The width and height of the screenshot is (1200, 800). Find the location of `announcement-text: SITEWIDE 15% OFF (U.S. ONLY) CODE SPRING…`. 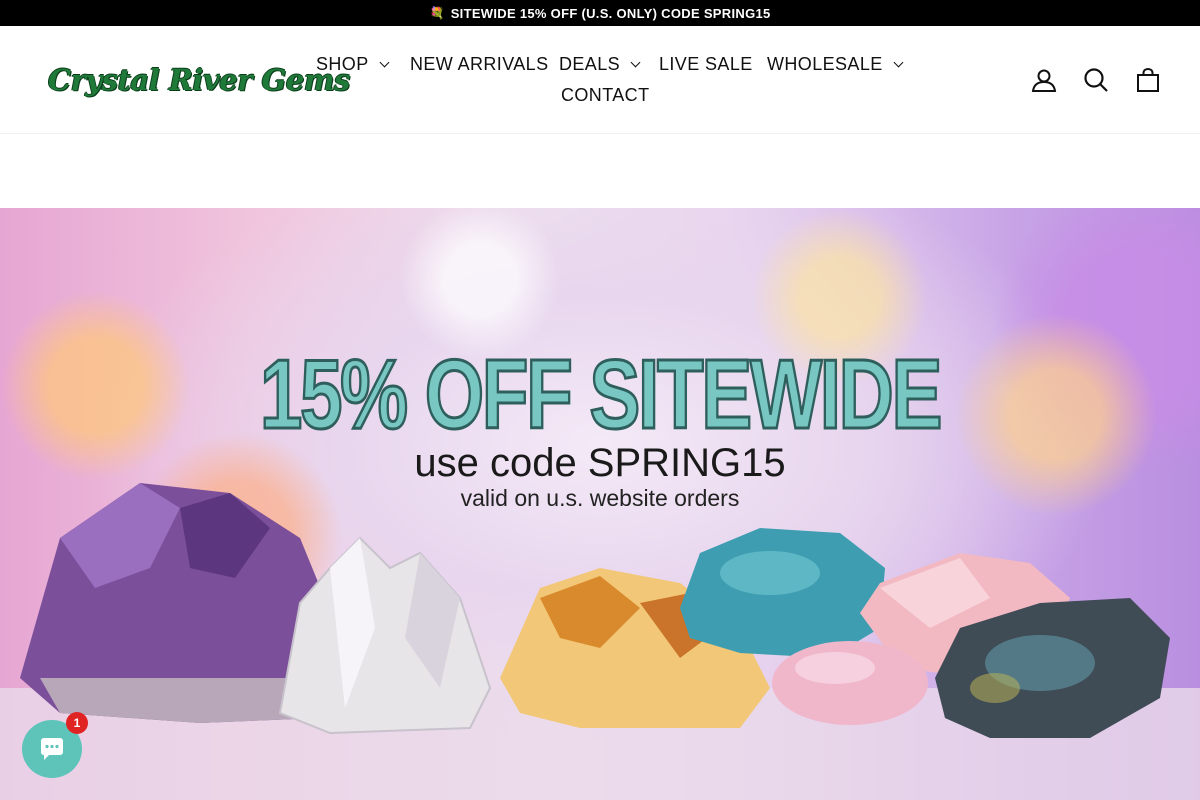

announcement-text: SITEWIDE 15% OFF (U.S. ONLY) CODE SPRING… is located at coordinates (610, 13).